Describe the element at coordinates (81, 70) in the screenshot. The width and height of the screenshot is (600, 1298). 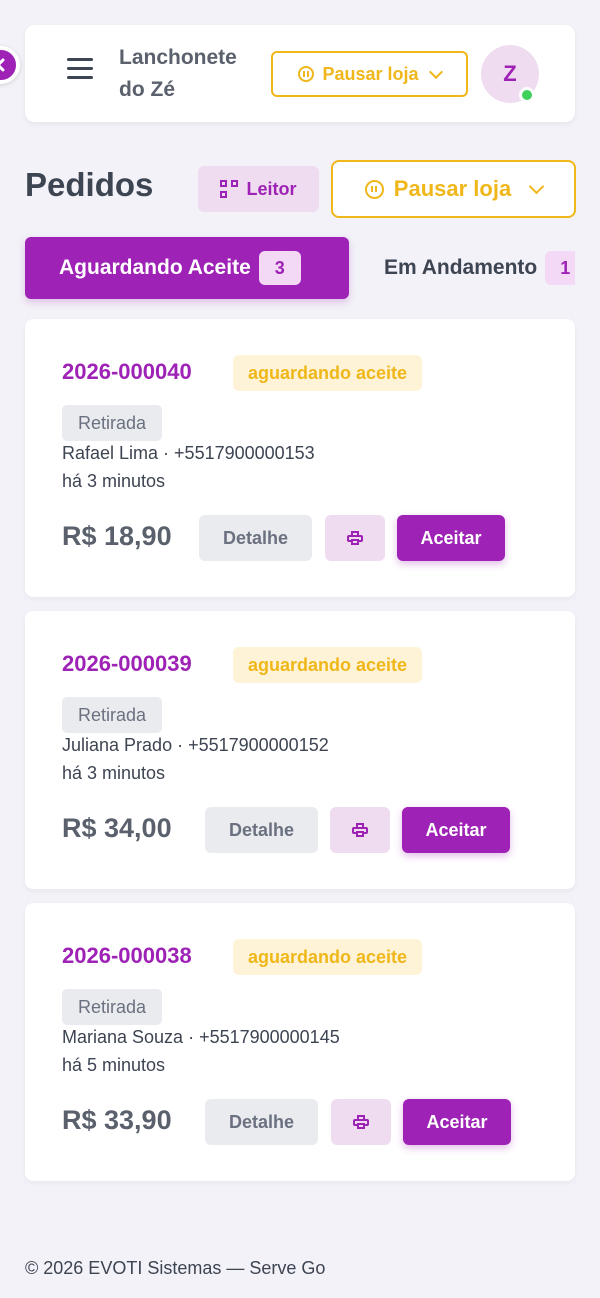
I see `menu-icon` at that location.